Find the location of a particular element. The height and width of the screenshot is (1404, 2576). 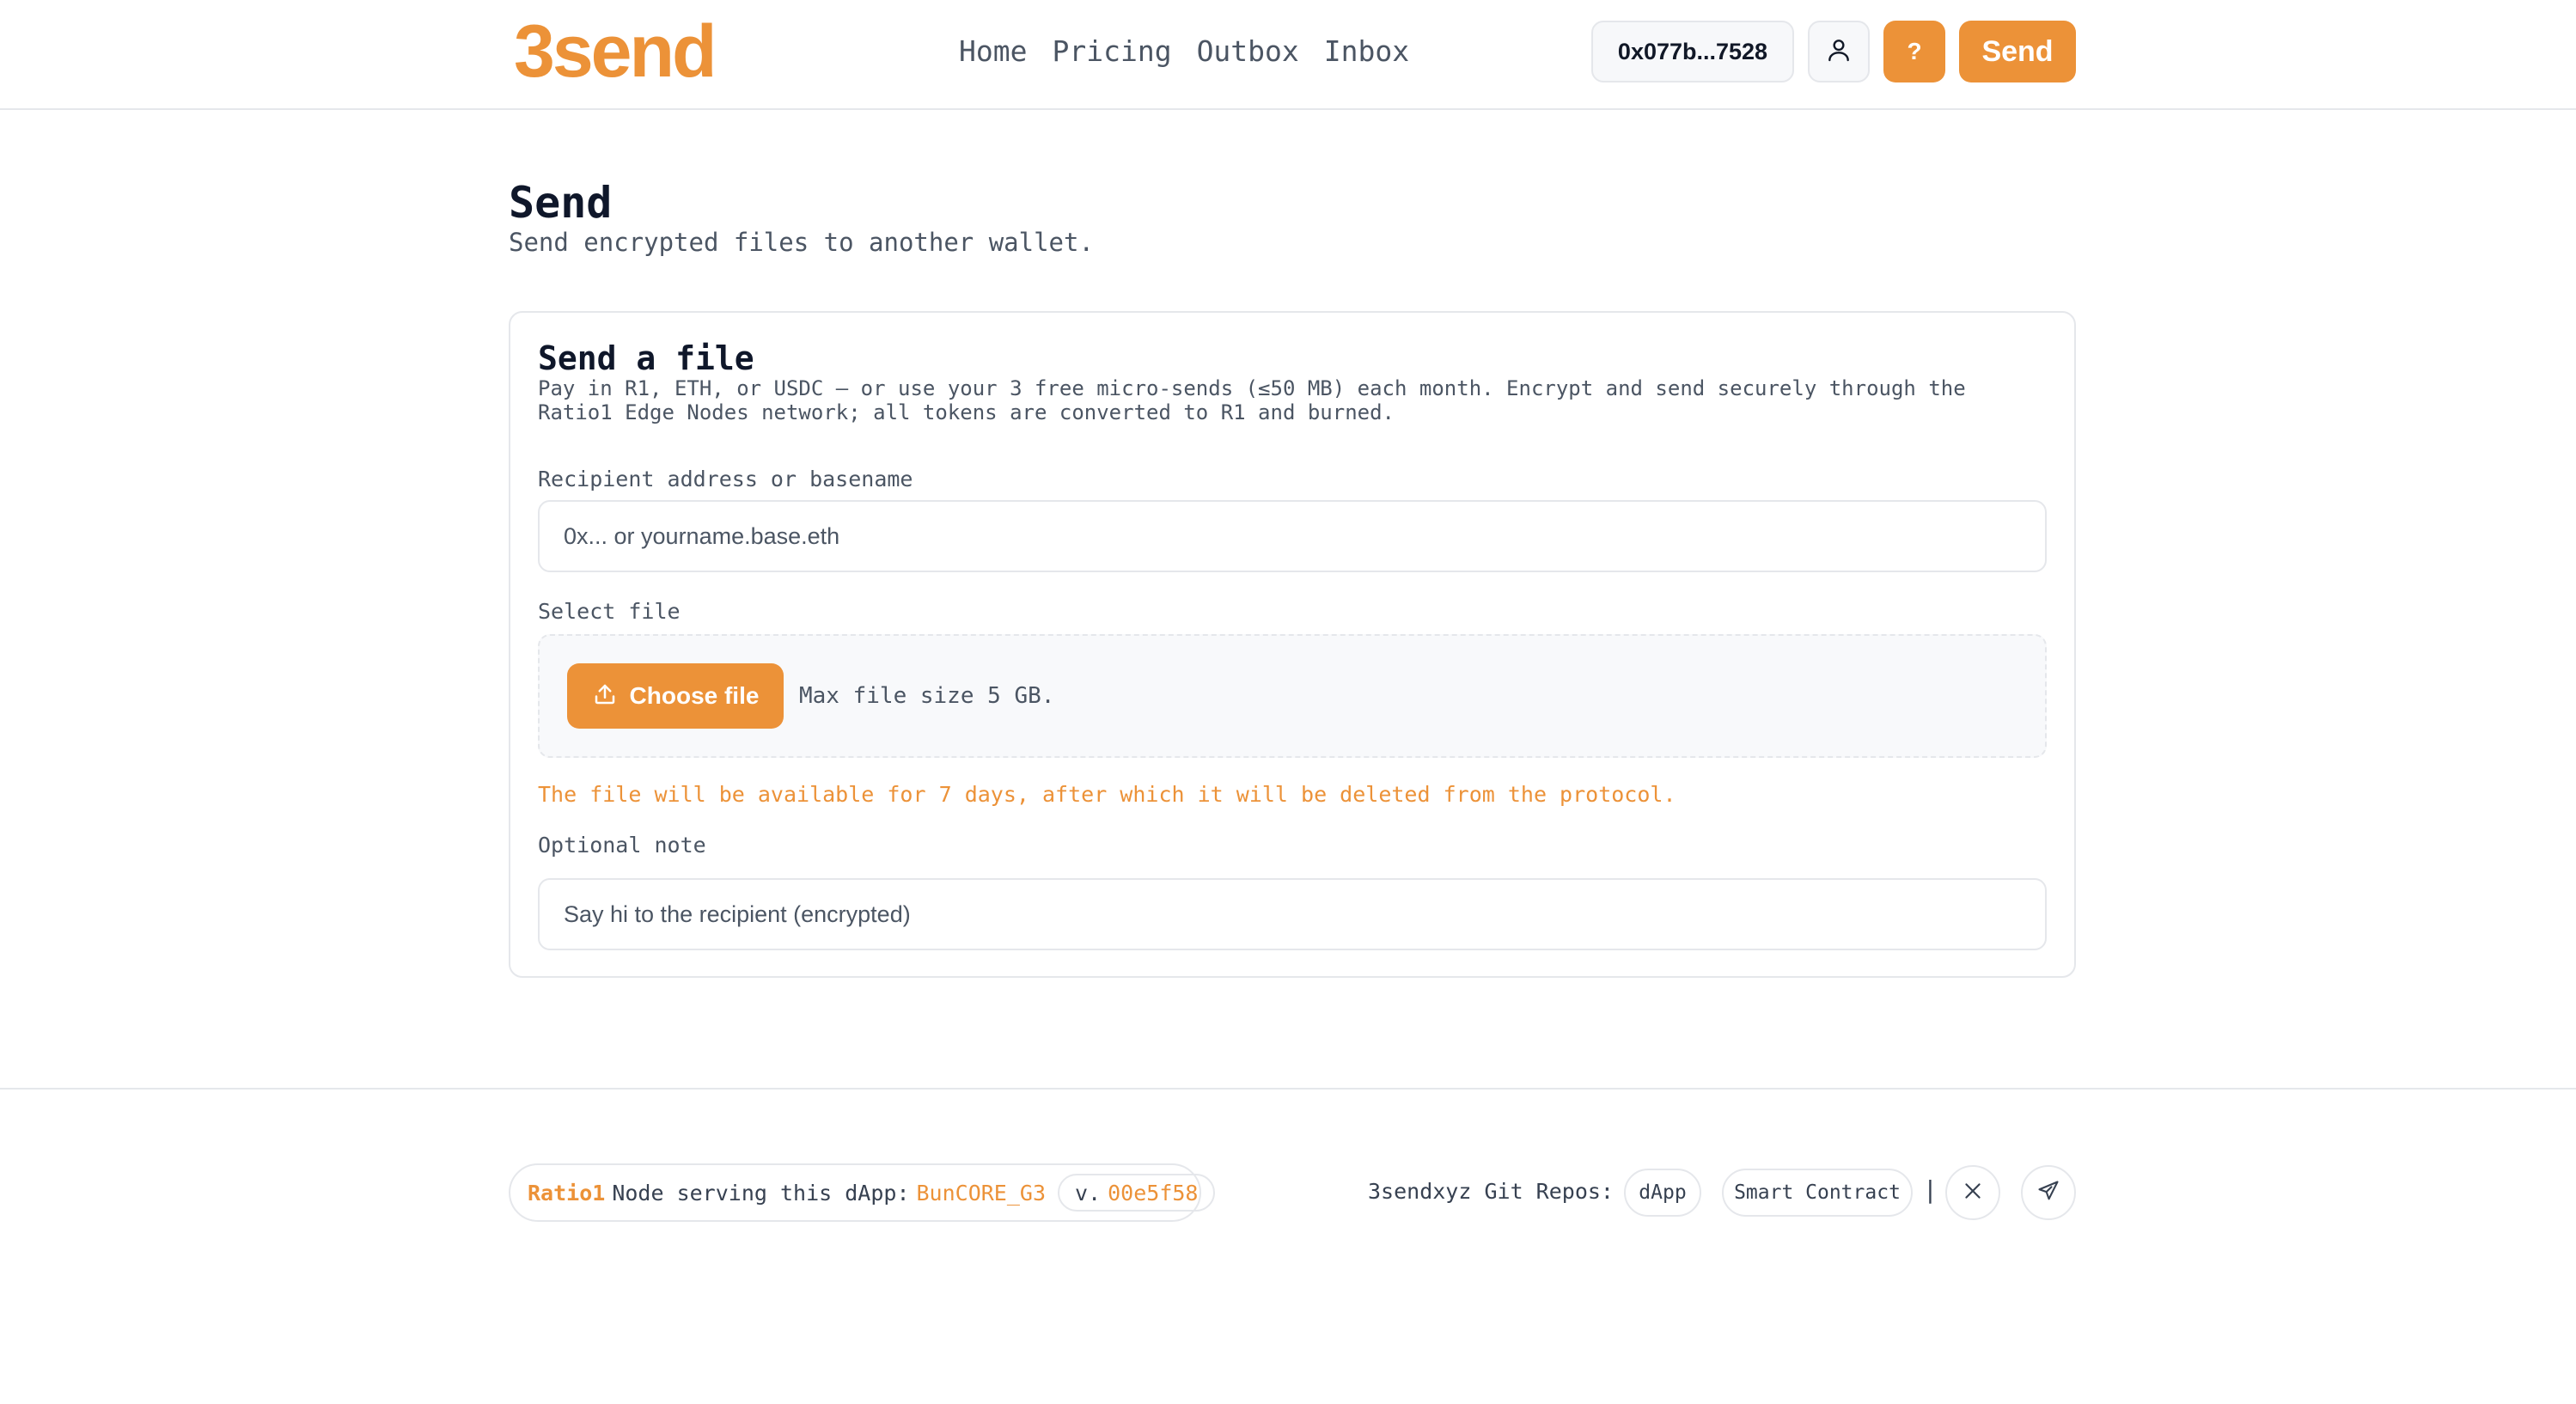

telegram-icon is located at coordinates (2048, 1193).